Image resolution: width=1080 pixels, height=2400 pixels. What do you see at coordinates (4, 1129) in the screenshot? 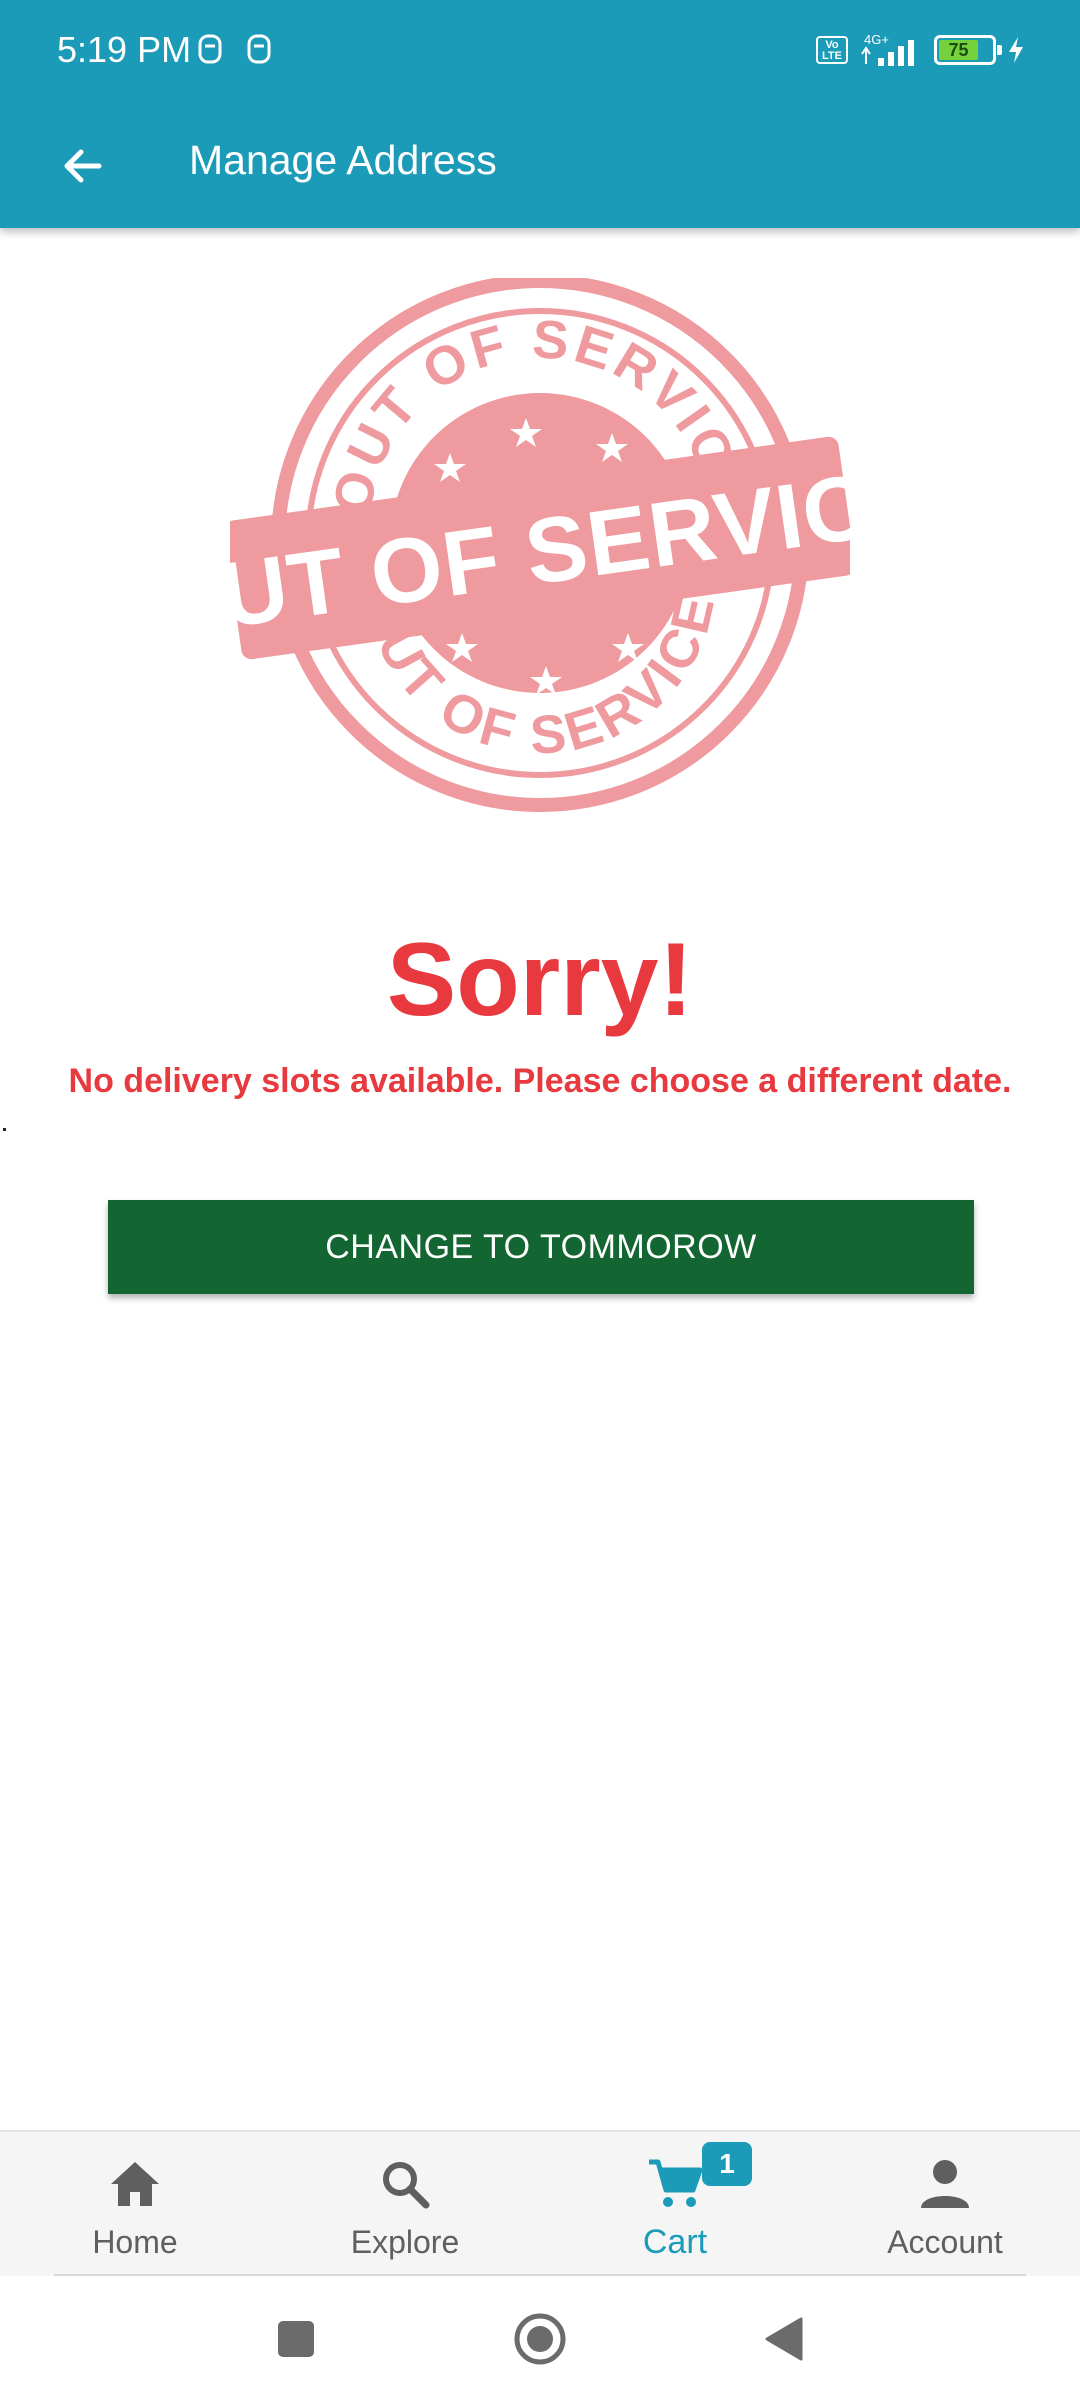
I see `stray-mark` at bounding box center [4, 1129].